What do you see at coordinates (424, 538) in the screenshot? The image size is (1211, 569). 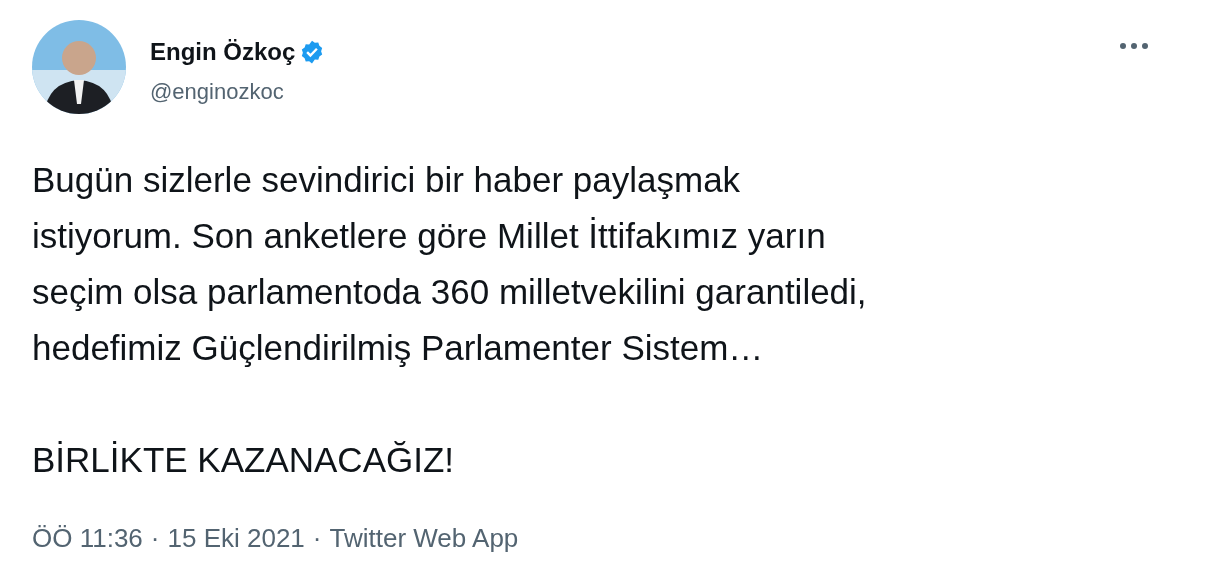 I see `source-link: Twitter Web App` at bounding box center [424, 538].